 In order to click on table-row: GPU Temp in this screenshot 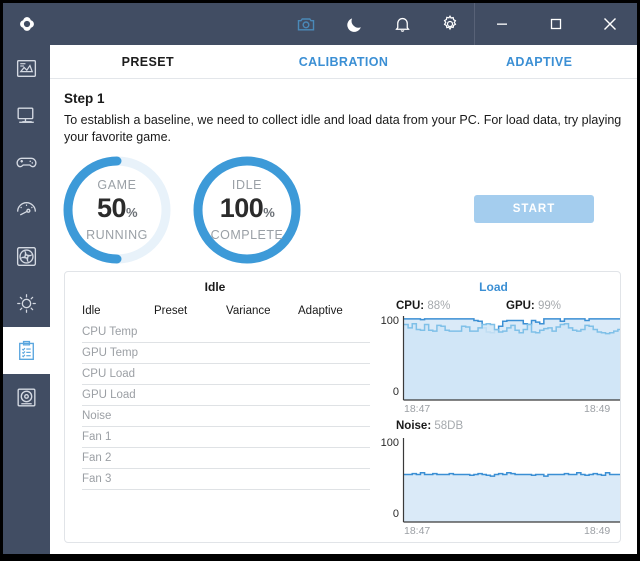, I will do `click(226, 353)`.